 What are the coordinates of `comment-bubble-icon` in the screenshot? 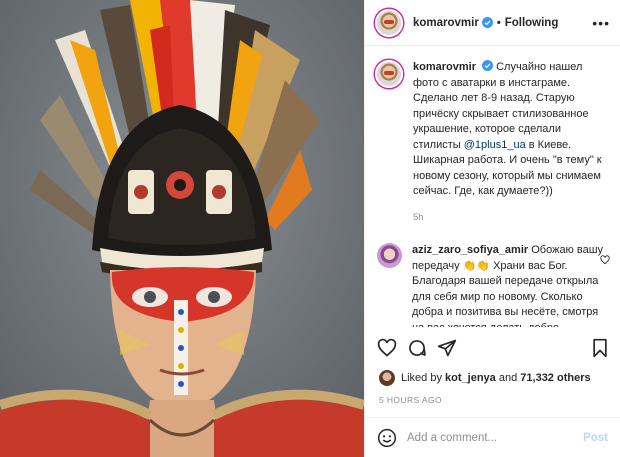 It's located at (417, 348).